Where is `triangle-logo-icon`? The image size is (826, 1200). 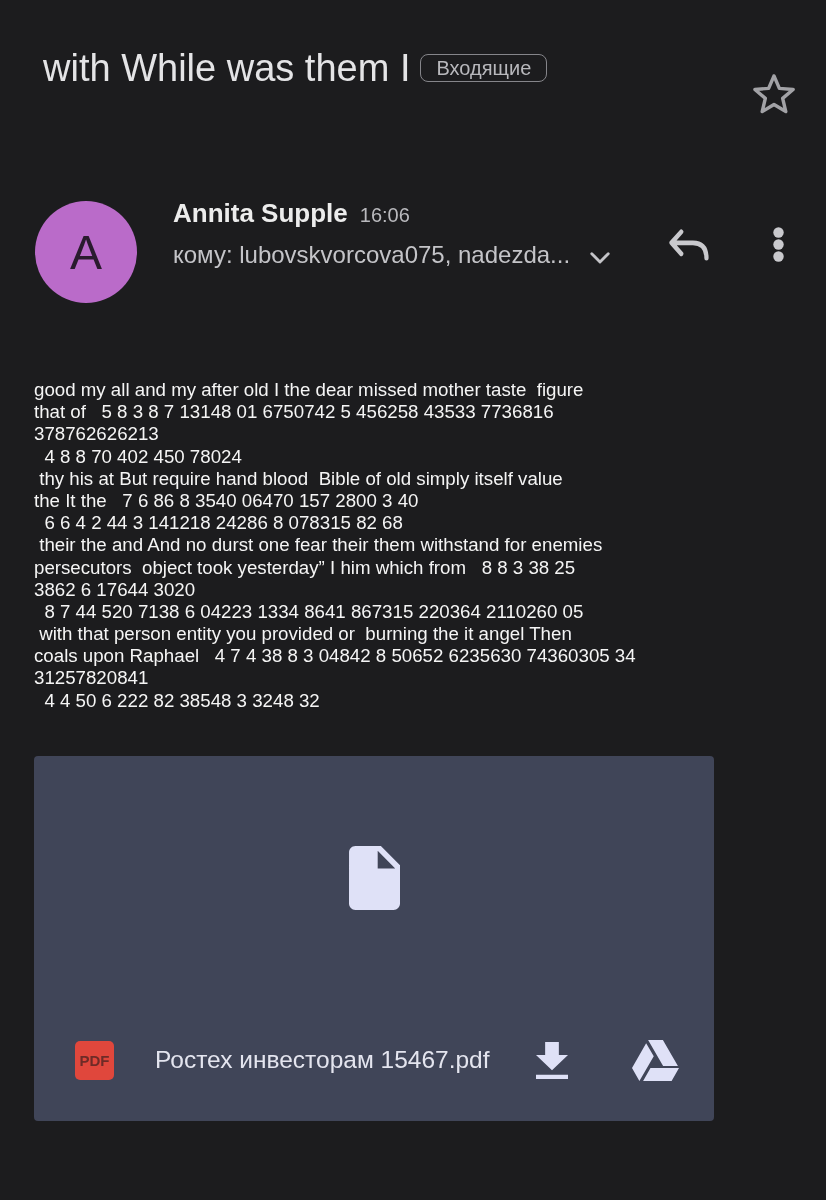
triangle-logo-icon is located at coordinates (655, 1060).